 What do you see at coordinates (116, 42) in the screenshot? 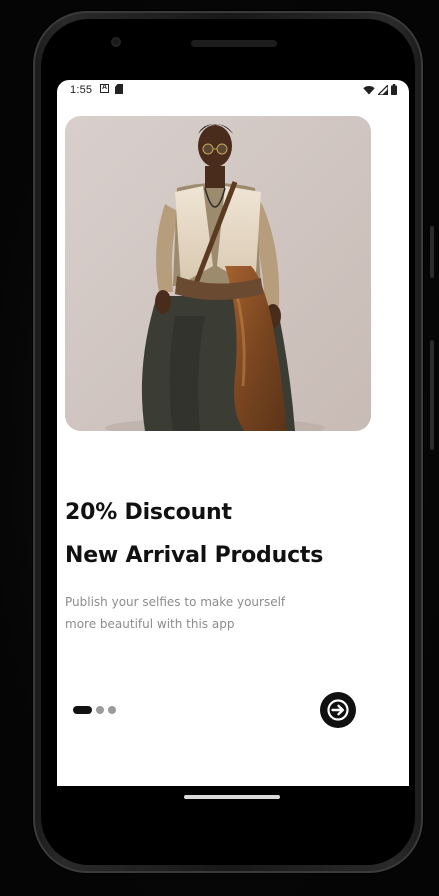
I see `front-camera` at bounding box center [116, 42].